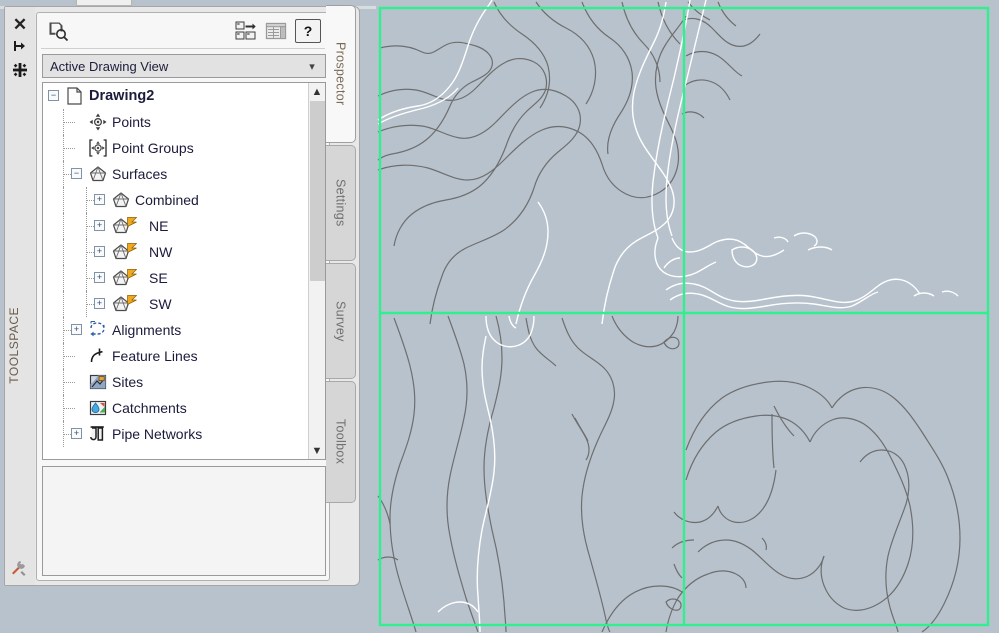 The width and height of the screenshot is (999, 633). What do you see at coordinates (20, 296) in the screenshot?
I see `toolspace-title-rail: ✕ TOOLSPACE` at bounding box center [20, 296].